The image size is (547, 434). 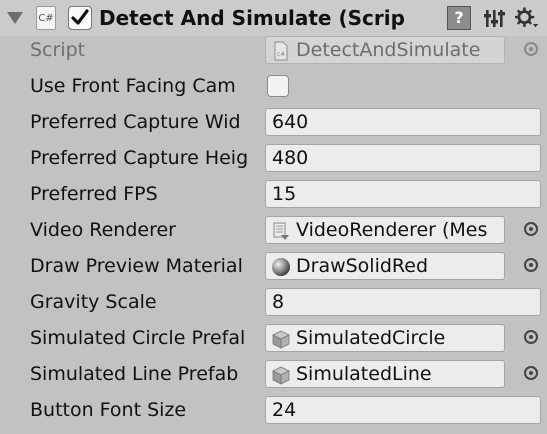 I want to click on preferred-fps-row: Preferred FPS 15, so click(x=273, y=194).